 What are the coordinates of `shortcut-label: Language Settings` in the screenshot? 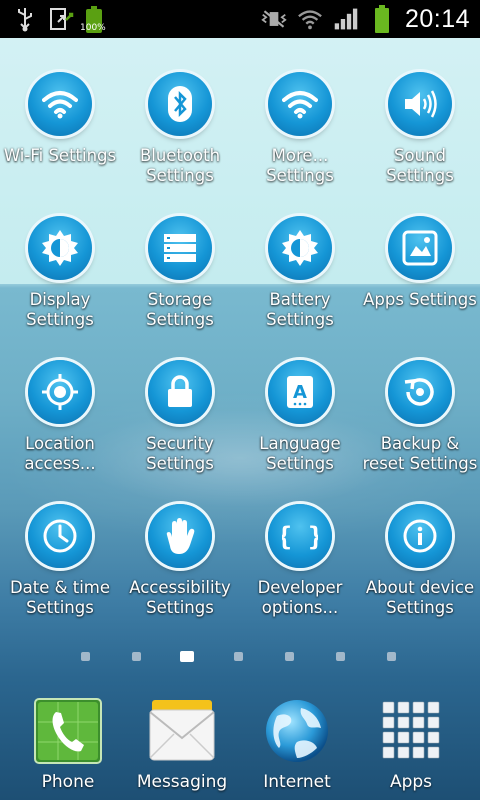 It's located at (300, 453).